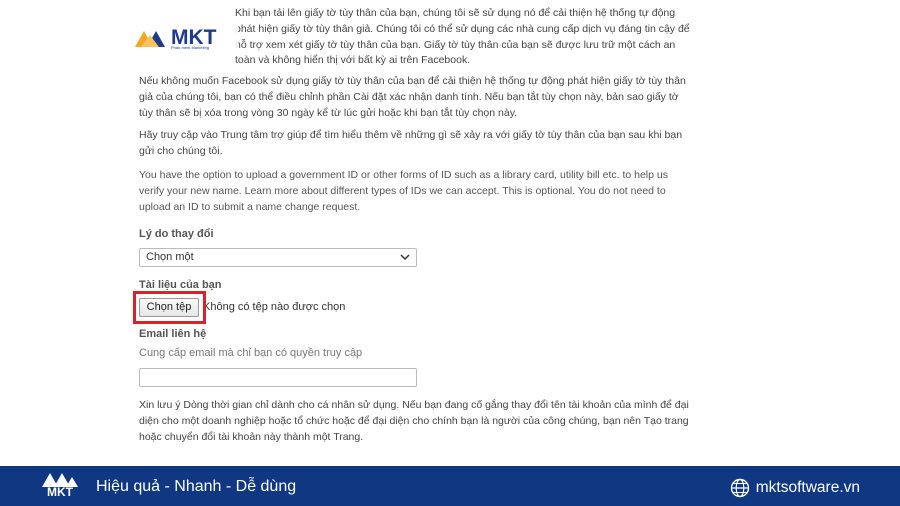 This screenshot has height=506, width=900. Describe the element at coordinates (173, 334) in the screenshot. I see `email-label: Email liên hệ` at that location.